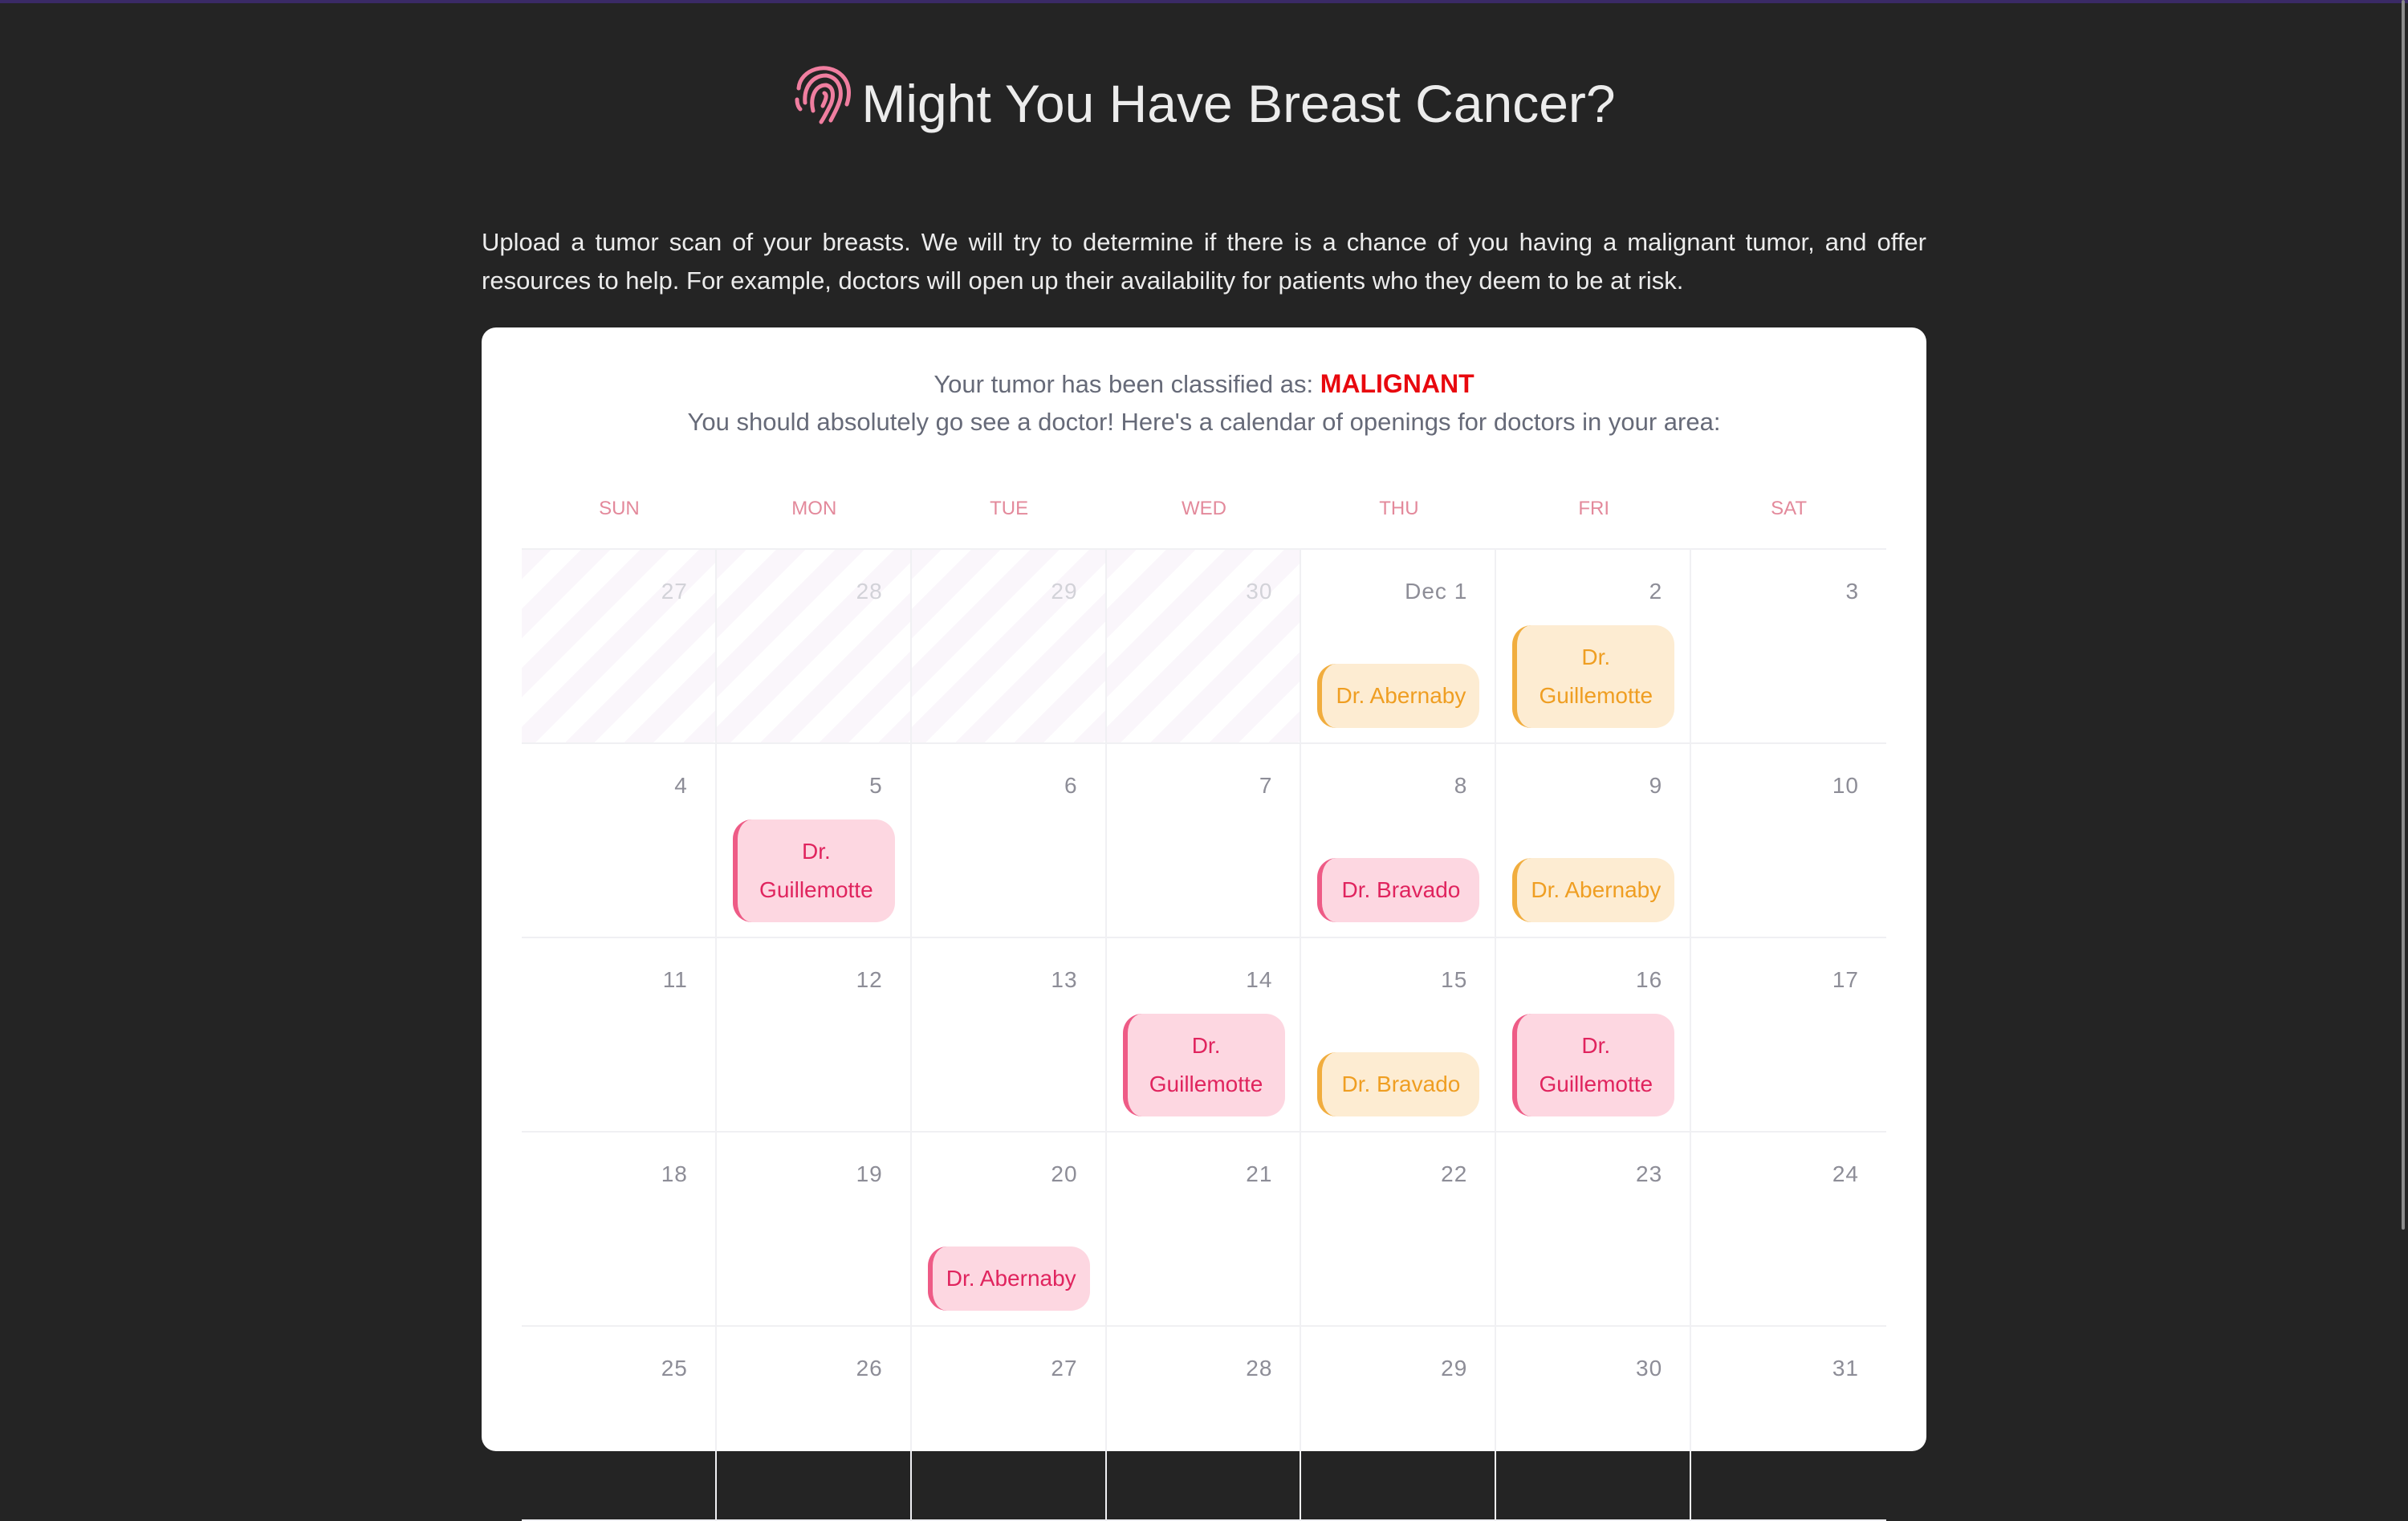 This screenshot has width=2408, height=1521. Describe the element at coordinates (814, 646) in the screenshot. I see `calendar-day-past: 28` at that location.